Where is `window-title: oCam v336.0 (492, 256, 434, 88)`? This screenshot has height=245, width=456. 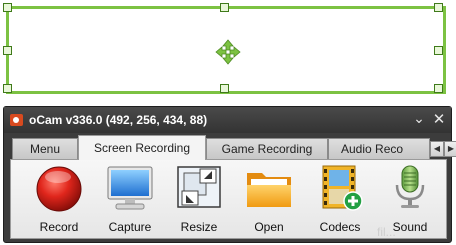
window-title: oCam v336.0 (492, 256, 434, 88) is located at coordinates (118, 120).